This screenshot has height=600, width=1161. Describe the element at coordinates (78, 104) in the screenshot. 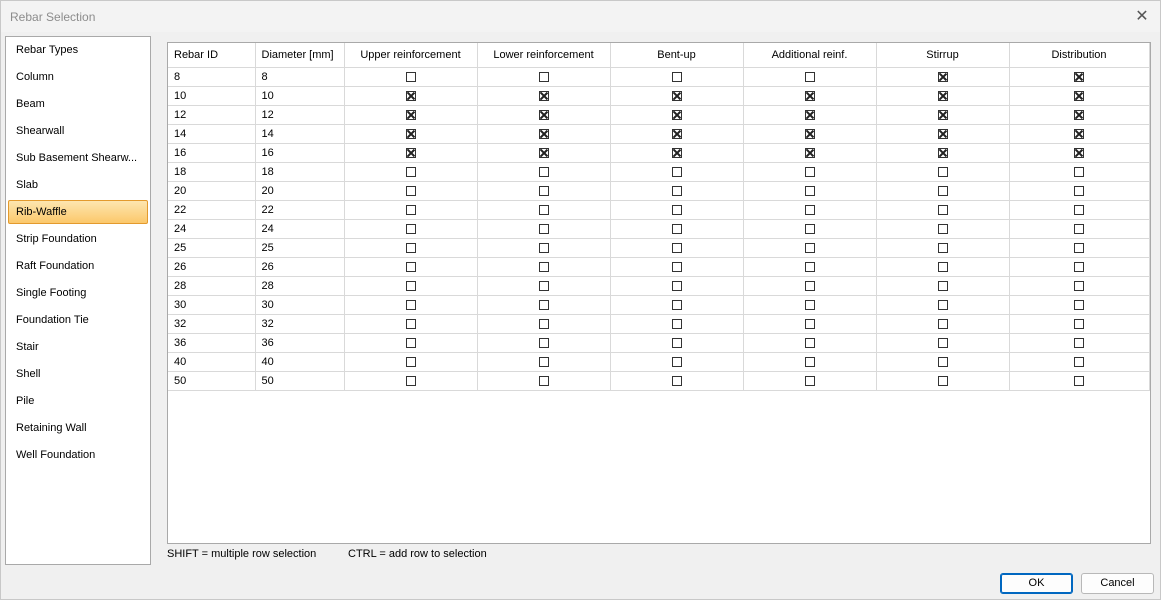

I see `sidebar-item-beam: Beam` at that location.